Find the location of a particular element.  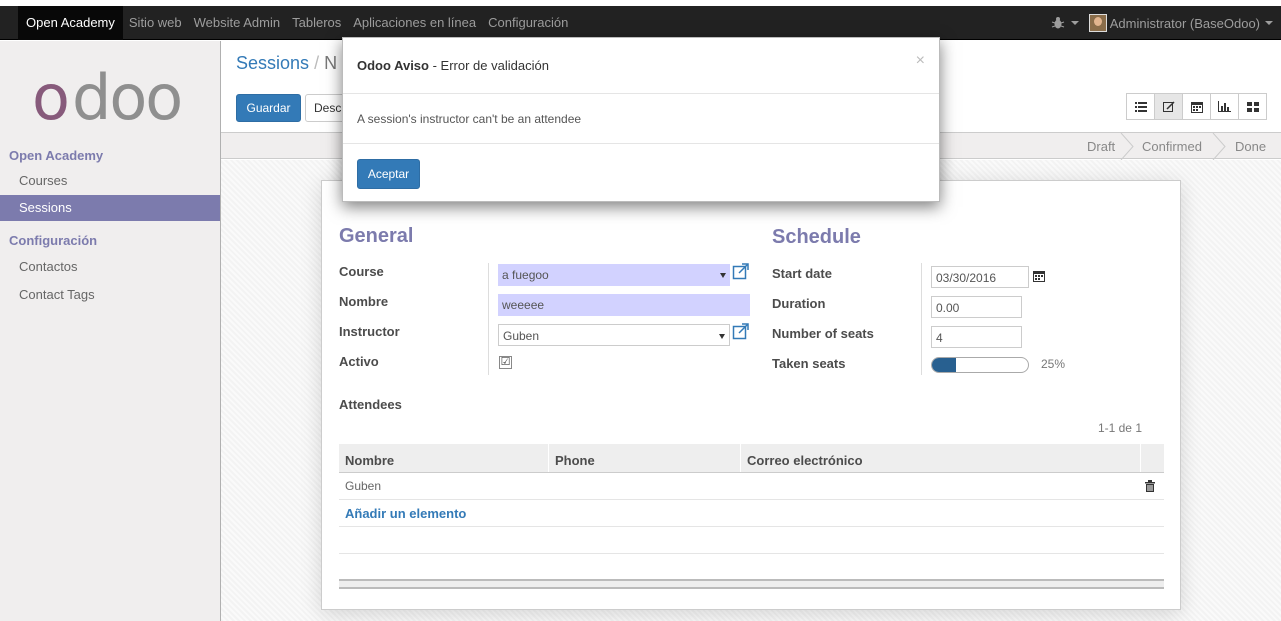

discard-button: Desc is located at coordinates (325, 108).